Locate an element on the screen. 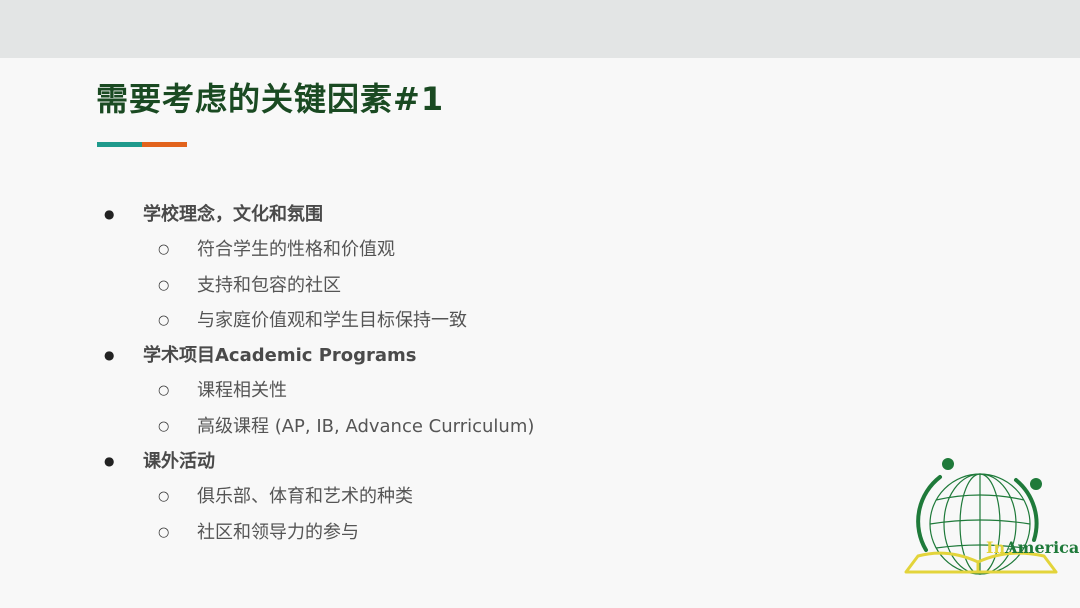  logo-text-in: In is located at coordinates (996, 547).